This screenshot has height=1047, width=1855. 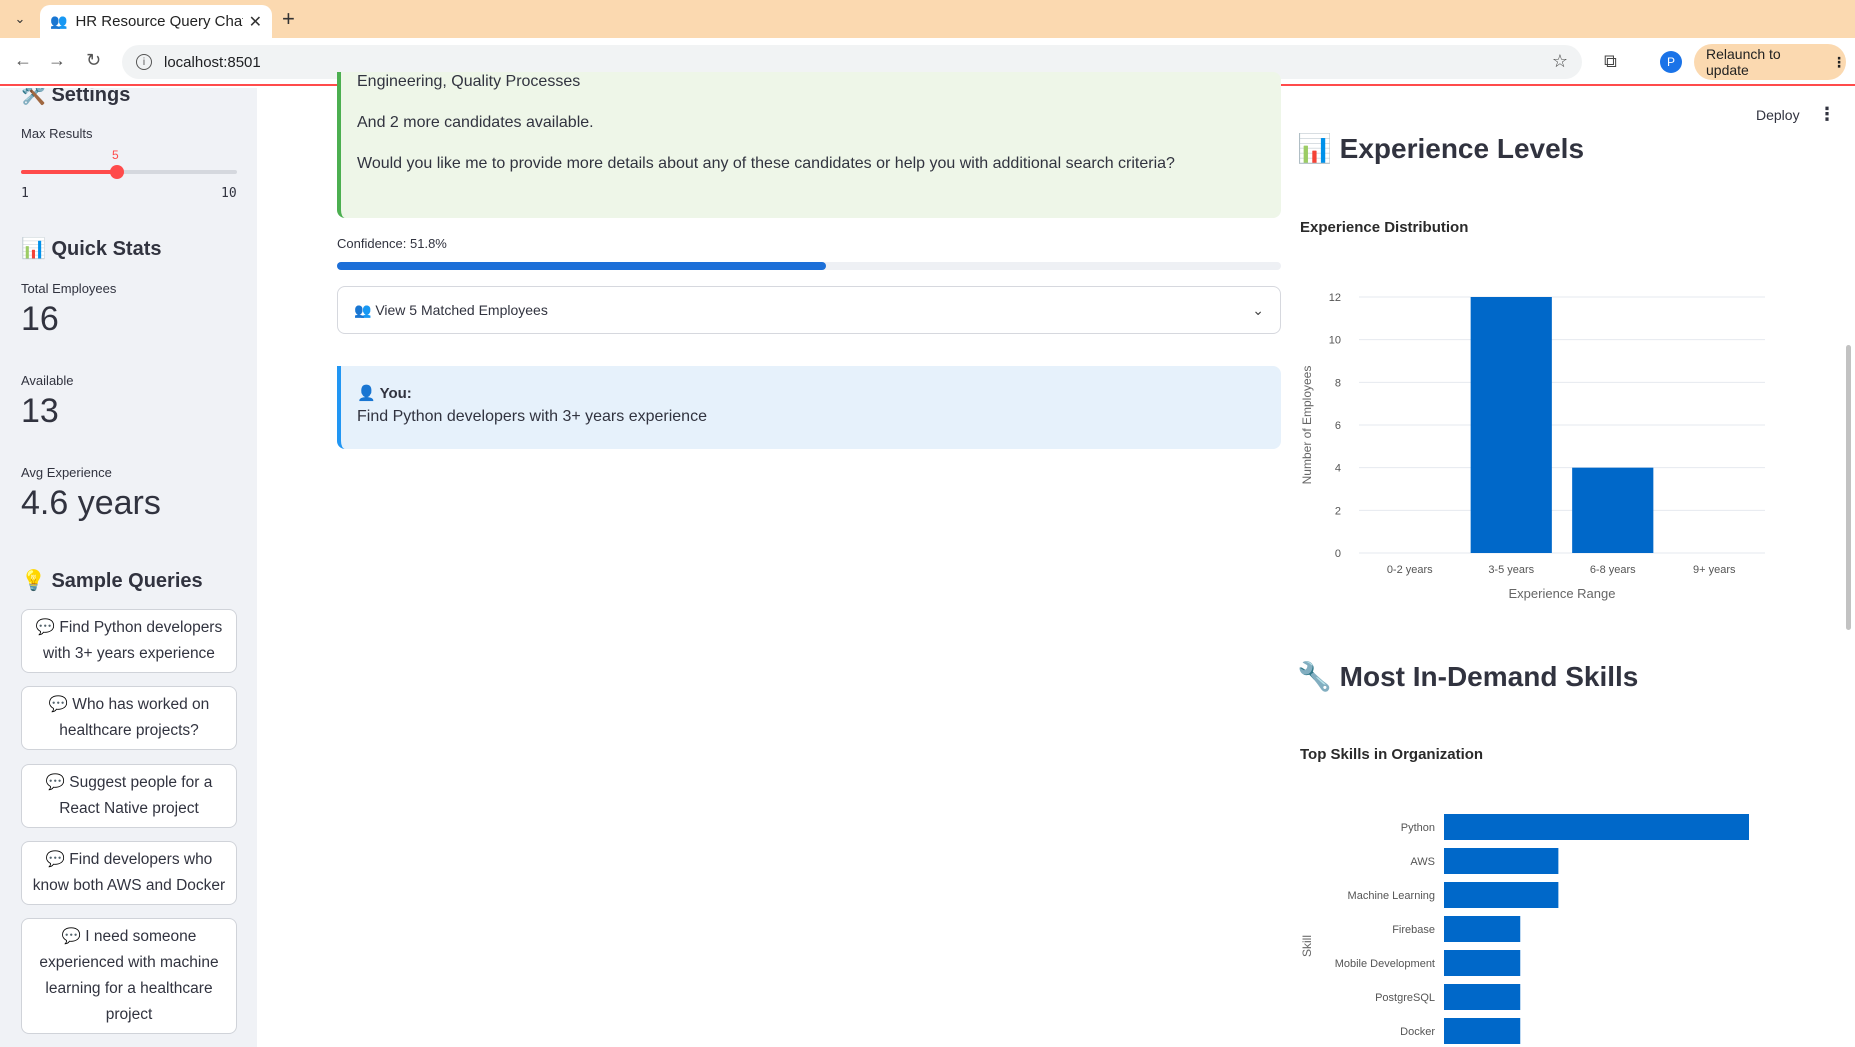 I want to click on confidence-progress-bar, so click(x=809, y=266).